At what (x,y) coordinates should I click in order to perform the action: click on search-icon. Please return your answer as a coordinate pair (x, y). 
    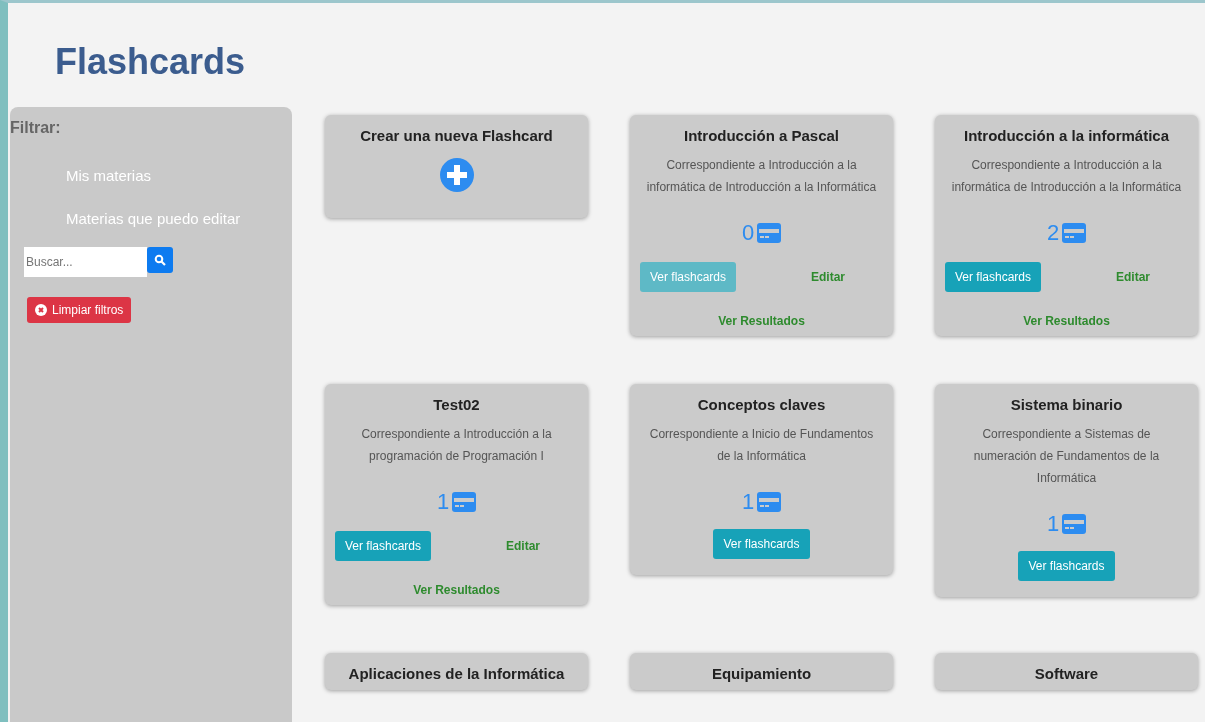
    Looking at the image, I should click on (160, 260).